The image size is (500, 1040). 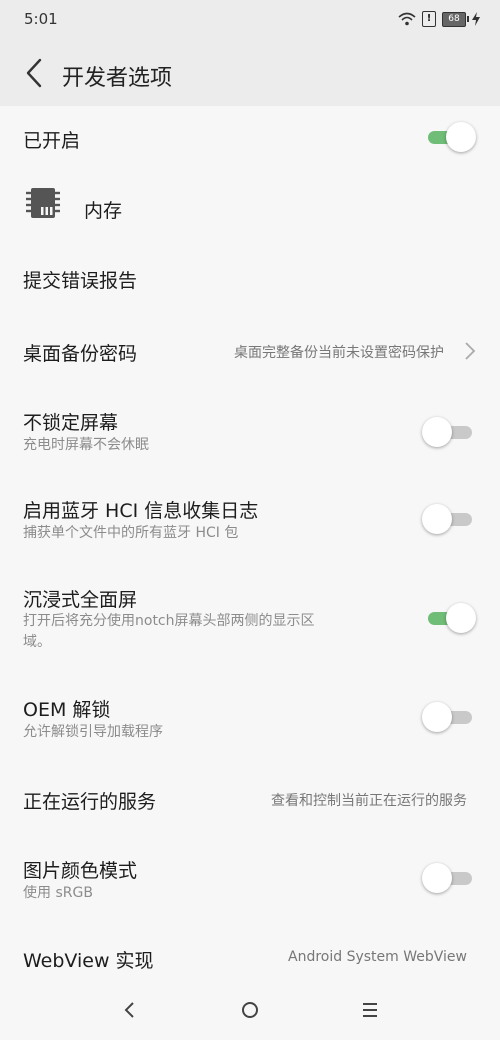 I want to click on memory-label: 内存, so click(x=103, y=211).